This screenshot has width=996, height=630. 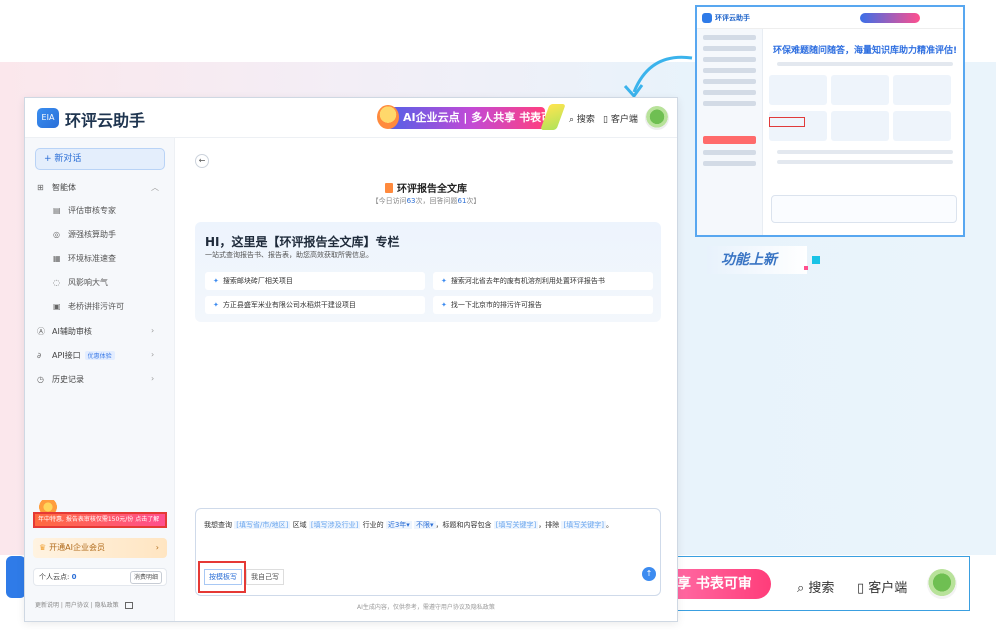 I want to click on document-icon, so click(x=389, y=188).